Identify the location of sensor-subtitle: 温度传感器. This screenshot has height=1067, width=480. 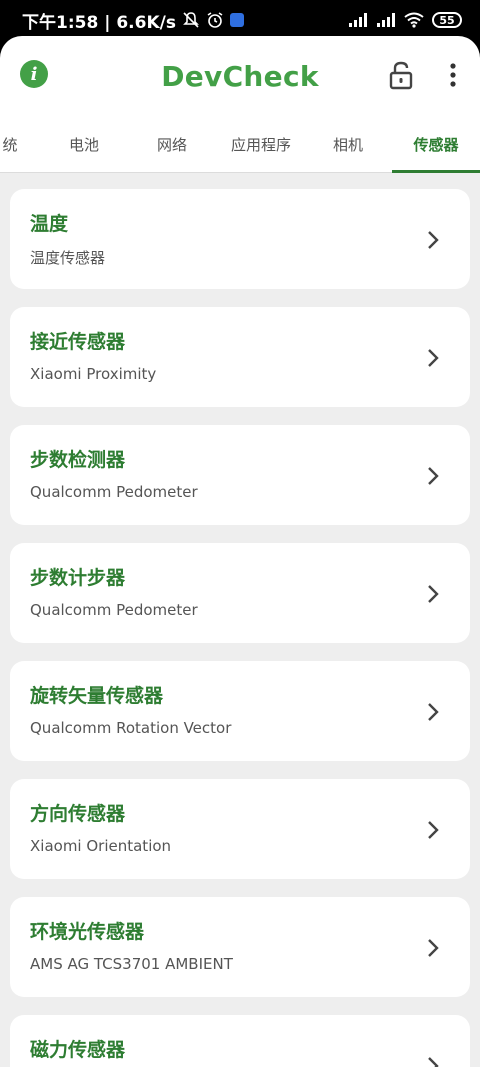
(68, 258).